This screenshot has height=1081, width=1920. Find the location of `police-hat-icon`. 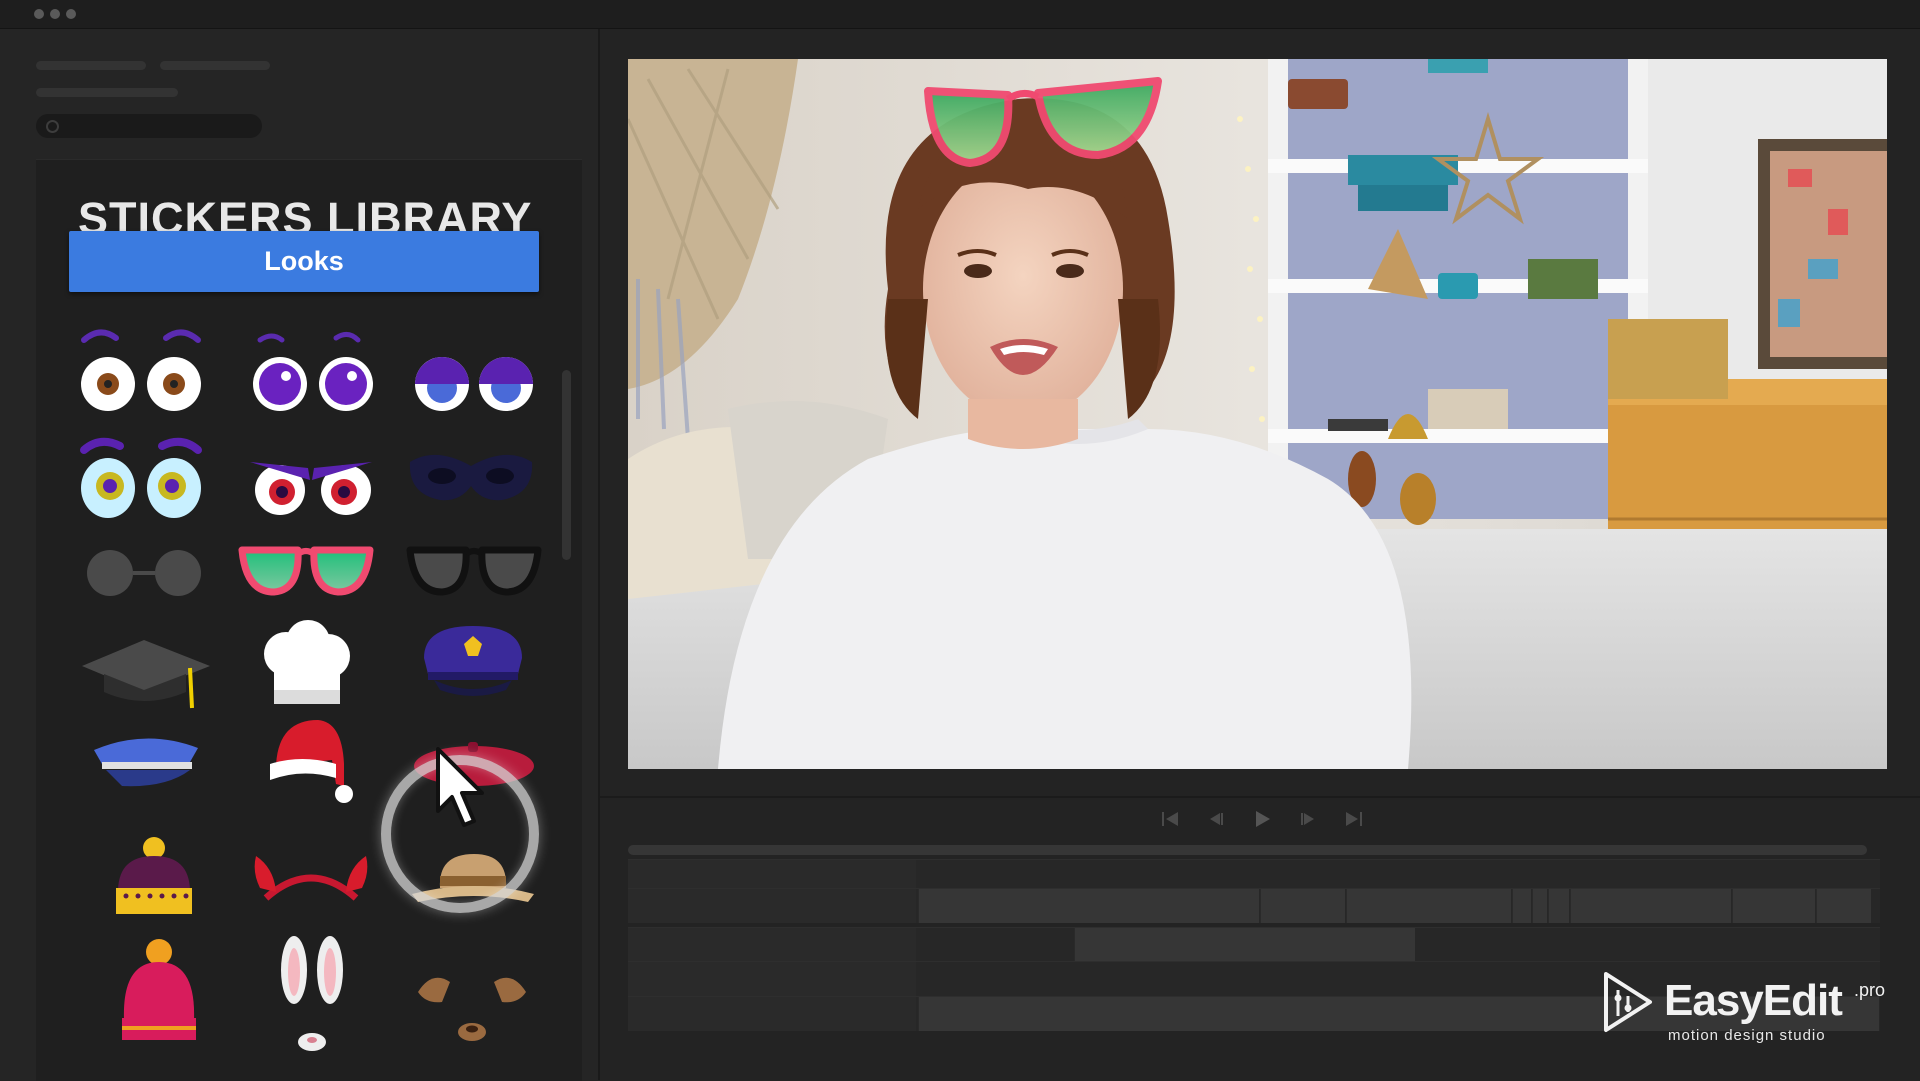

police-hat-icon is located at coordinates (473, 663).